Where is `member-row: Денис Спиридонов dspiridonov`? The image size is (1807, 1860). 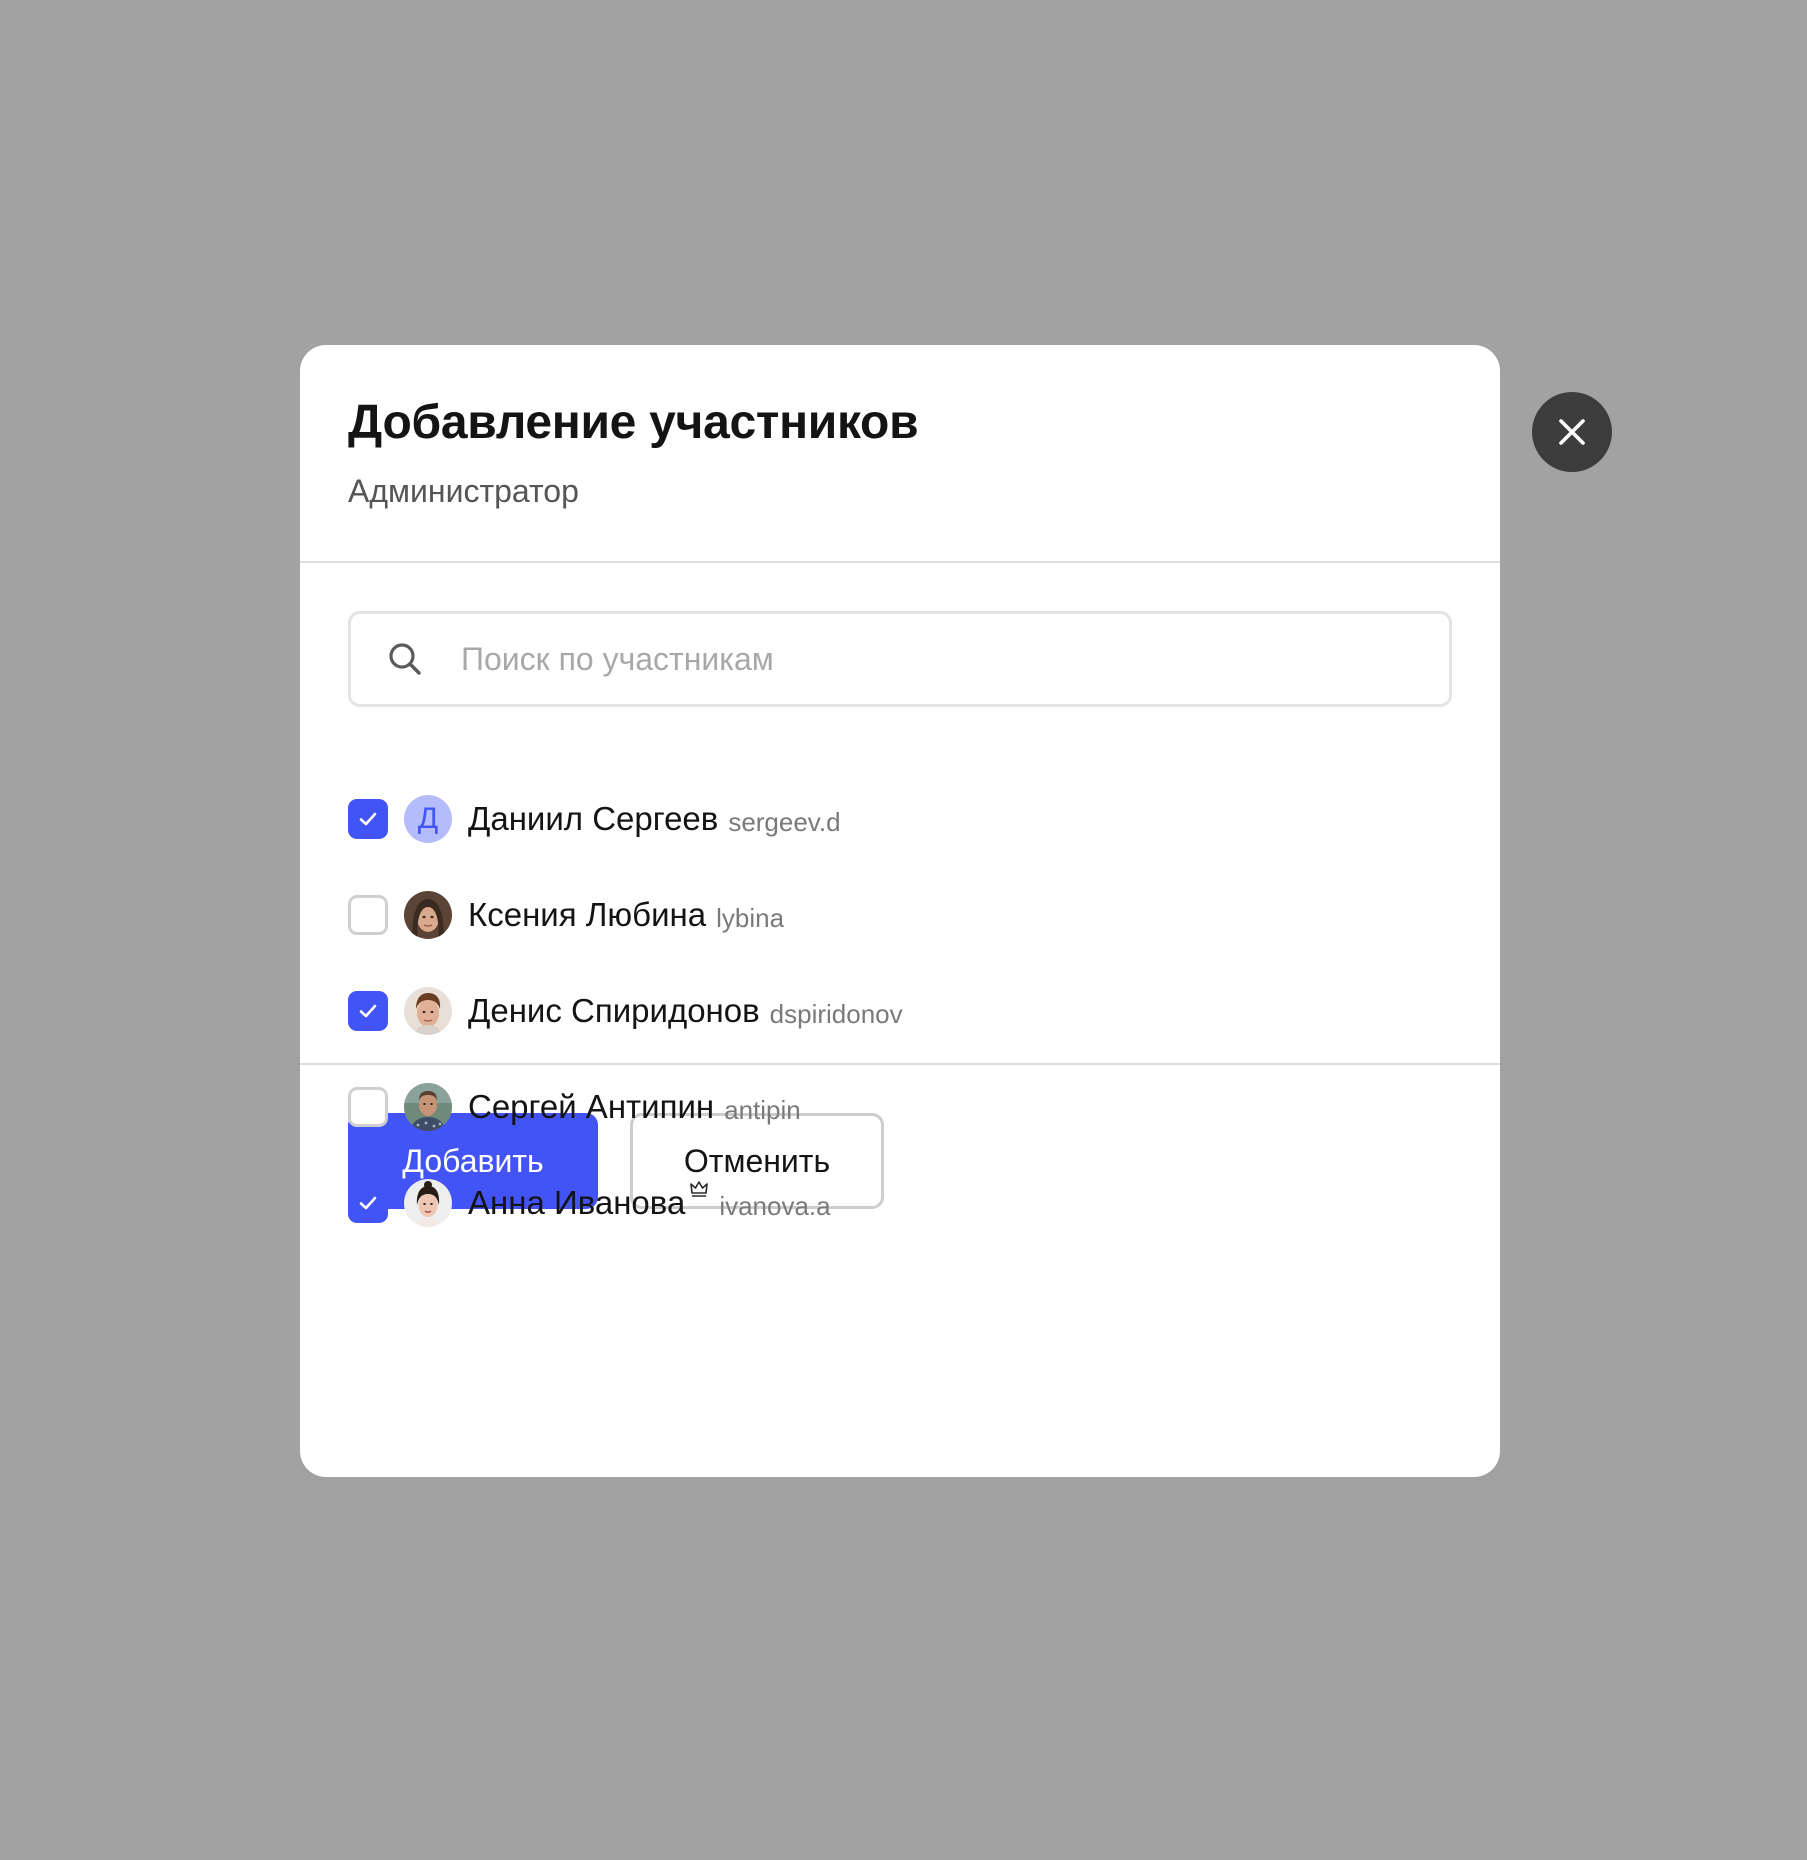 member-row: Денис Спиридонов dspiridonov is located at coordinates (900, 1011).